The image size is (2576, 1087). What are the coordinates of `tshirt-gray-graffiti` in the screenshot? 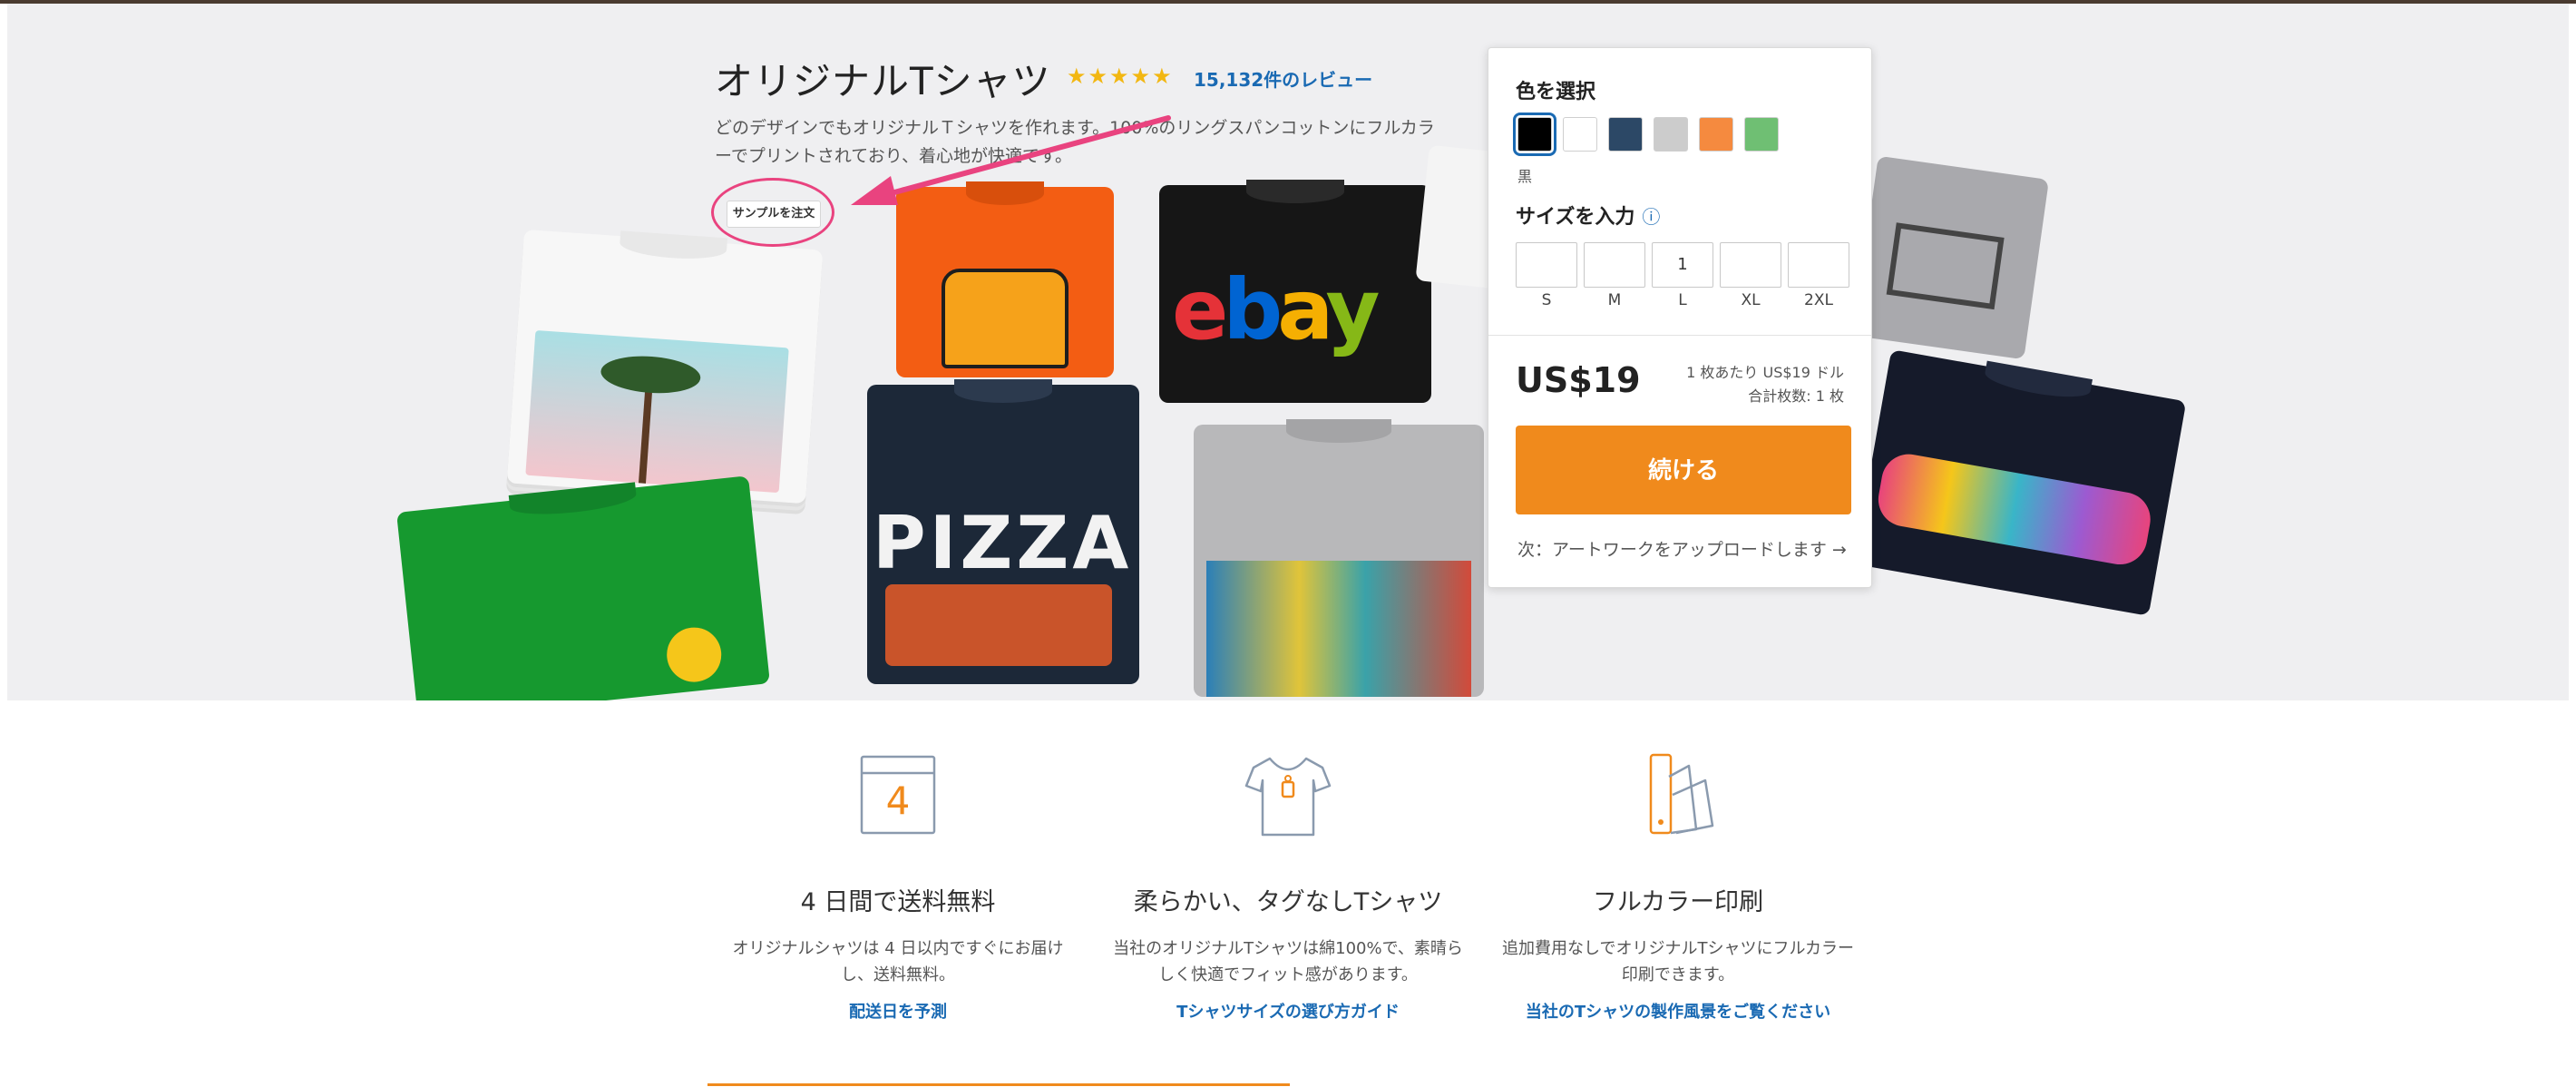 It's located at (1339, 558).